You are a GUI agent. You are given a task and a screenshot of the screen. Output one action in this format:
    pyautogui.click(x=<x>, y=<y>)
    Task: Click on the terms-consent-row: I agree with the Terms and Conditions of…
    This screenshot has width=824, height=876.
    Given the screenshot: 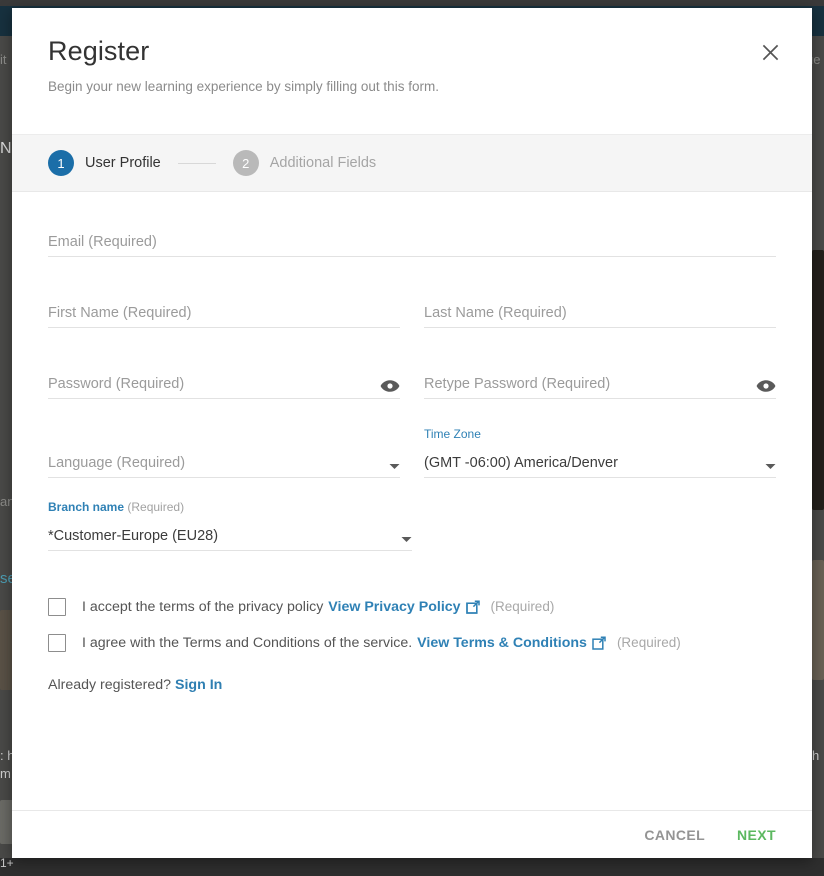 What is the action you would take?
    pyautogui.click(x=412, y=643)
    